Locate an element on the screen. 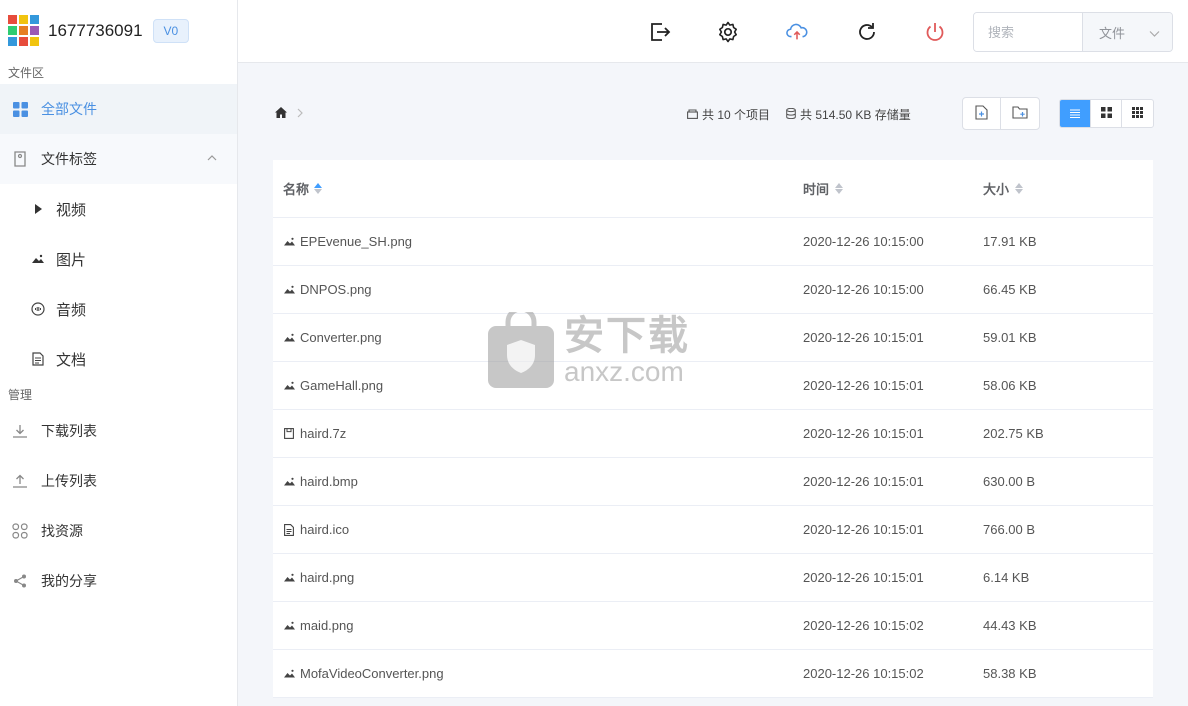 Image resolution: width=1188 pixels, height=706 pixels. sidebar-item-label: 上传列表 is located at coordinates (69, 481).